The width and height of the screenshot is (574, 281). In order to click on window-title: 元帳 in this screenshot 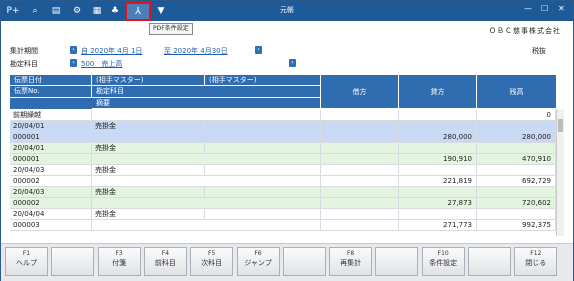, I will do `click(287, 10)`.